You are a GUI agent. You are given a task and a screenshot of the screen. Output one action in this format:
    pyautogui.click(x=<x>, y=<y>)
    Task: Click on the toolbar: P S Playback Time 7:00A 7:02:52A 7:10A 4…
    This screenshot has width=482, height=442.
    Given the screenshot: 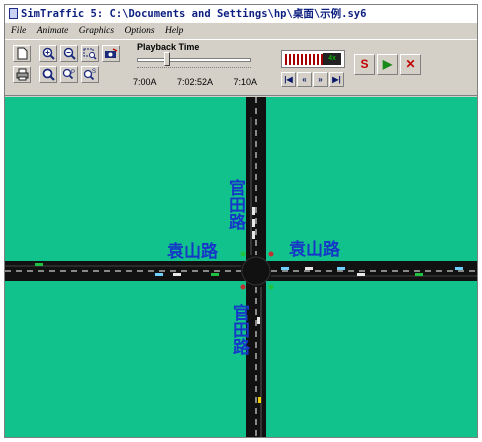 What is the action you would take?
    pyautogui.click(x=241, y=67)
    